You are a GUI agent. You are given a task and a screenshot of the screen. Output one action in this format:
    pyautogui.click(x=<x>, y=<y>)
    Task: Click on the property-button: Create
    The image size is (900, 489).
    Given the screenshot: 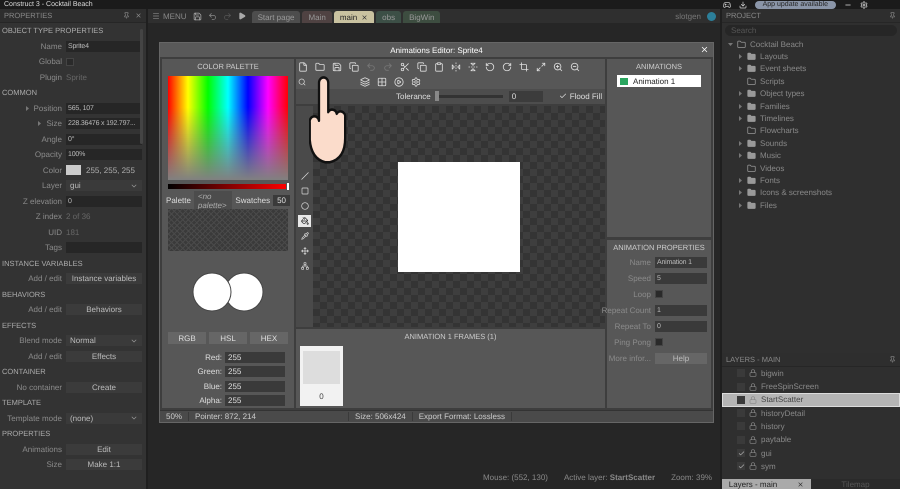 What is the action you would take?
    pyautogui.click(x=104, y=387)
    